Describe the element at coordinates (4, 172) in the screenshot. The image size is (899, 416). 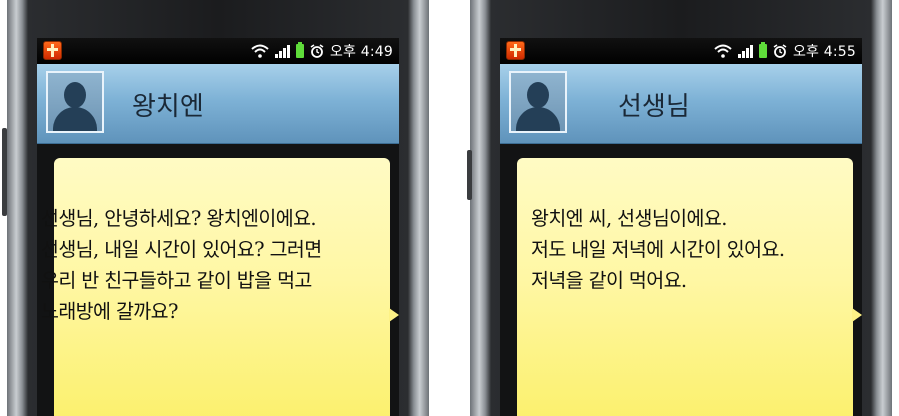
I see `volume-button` at that location.